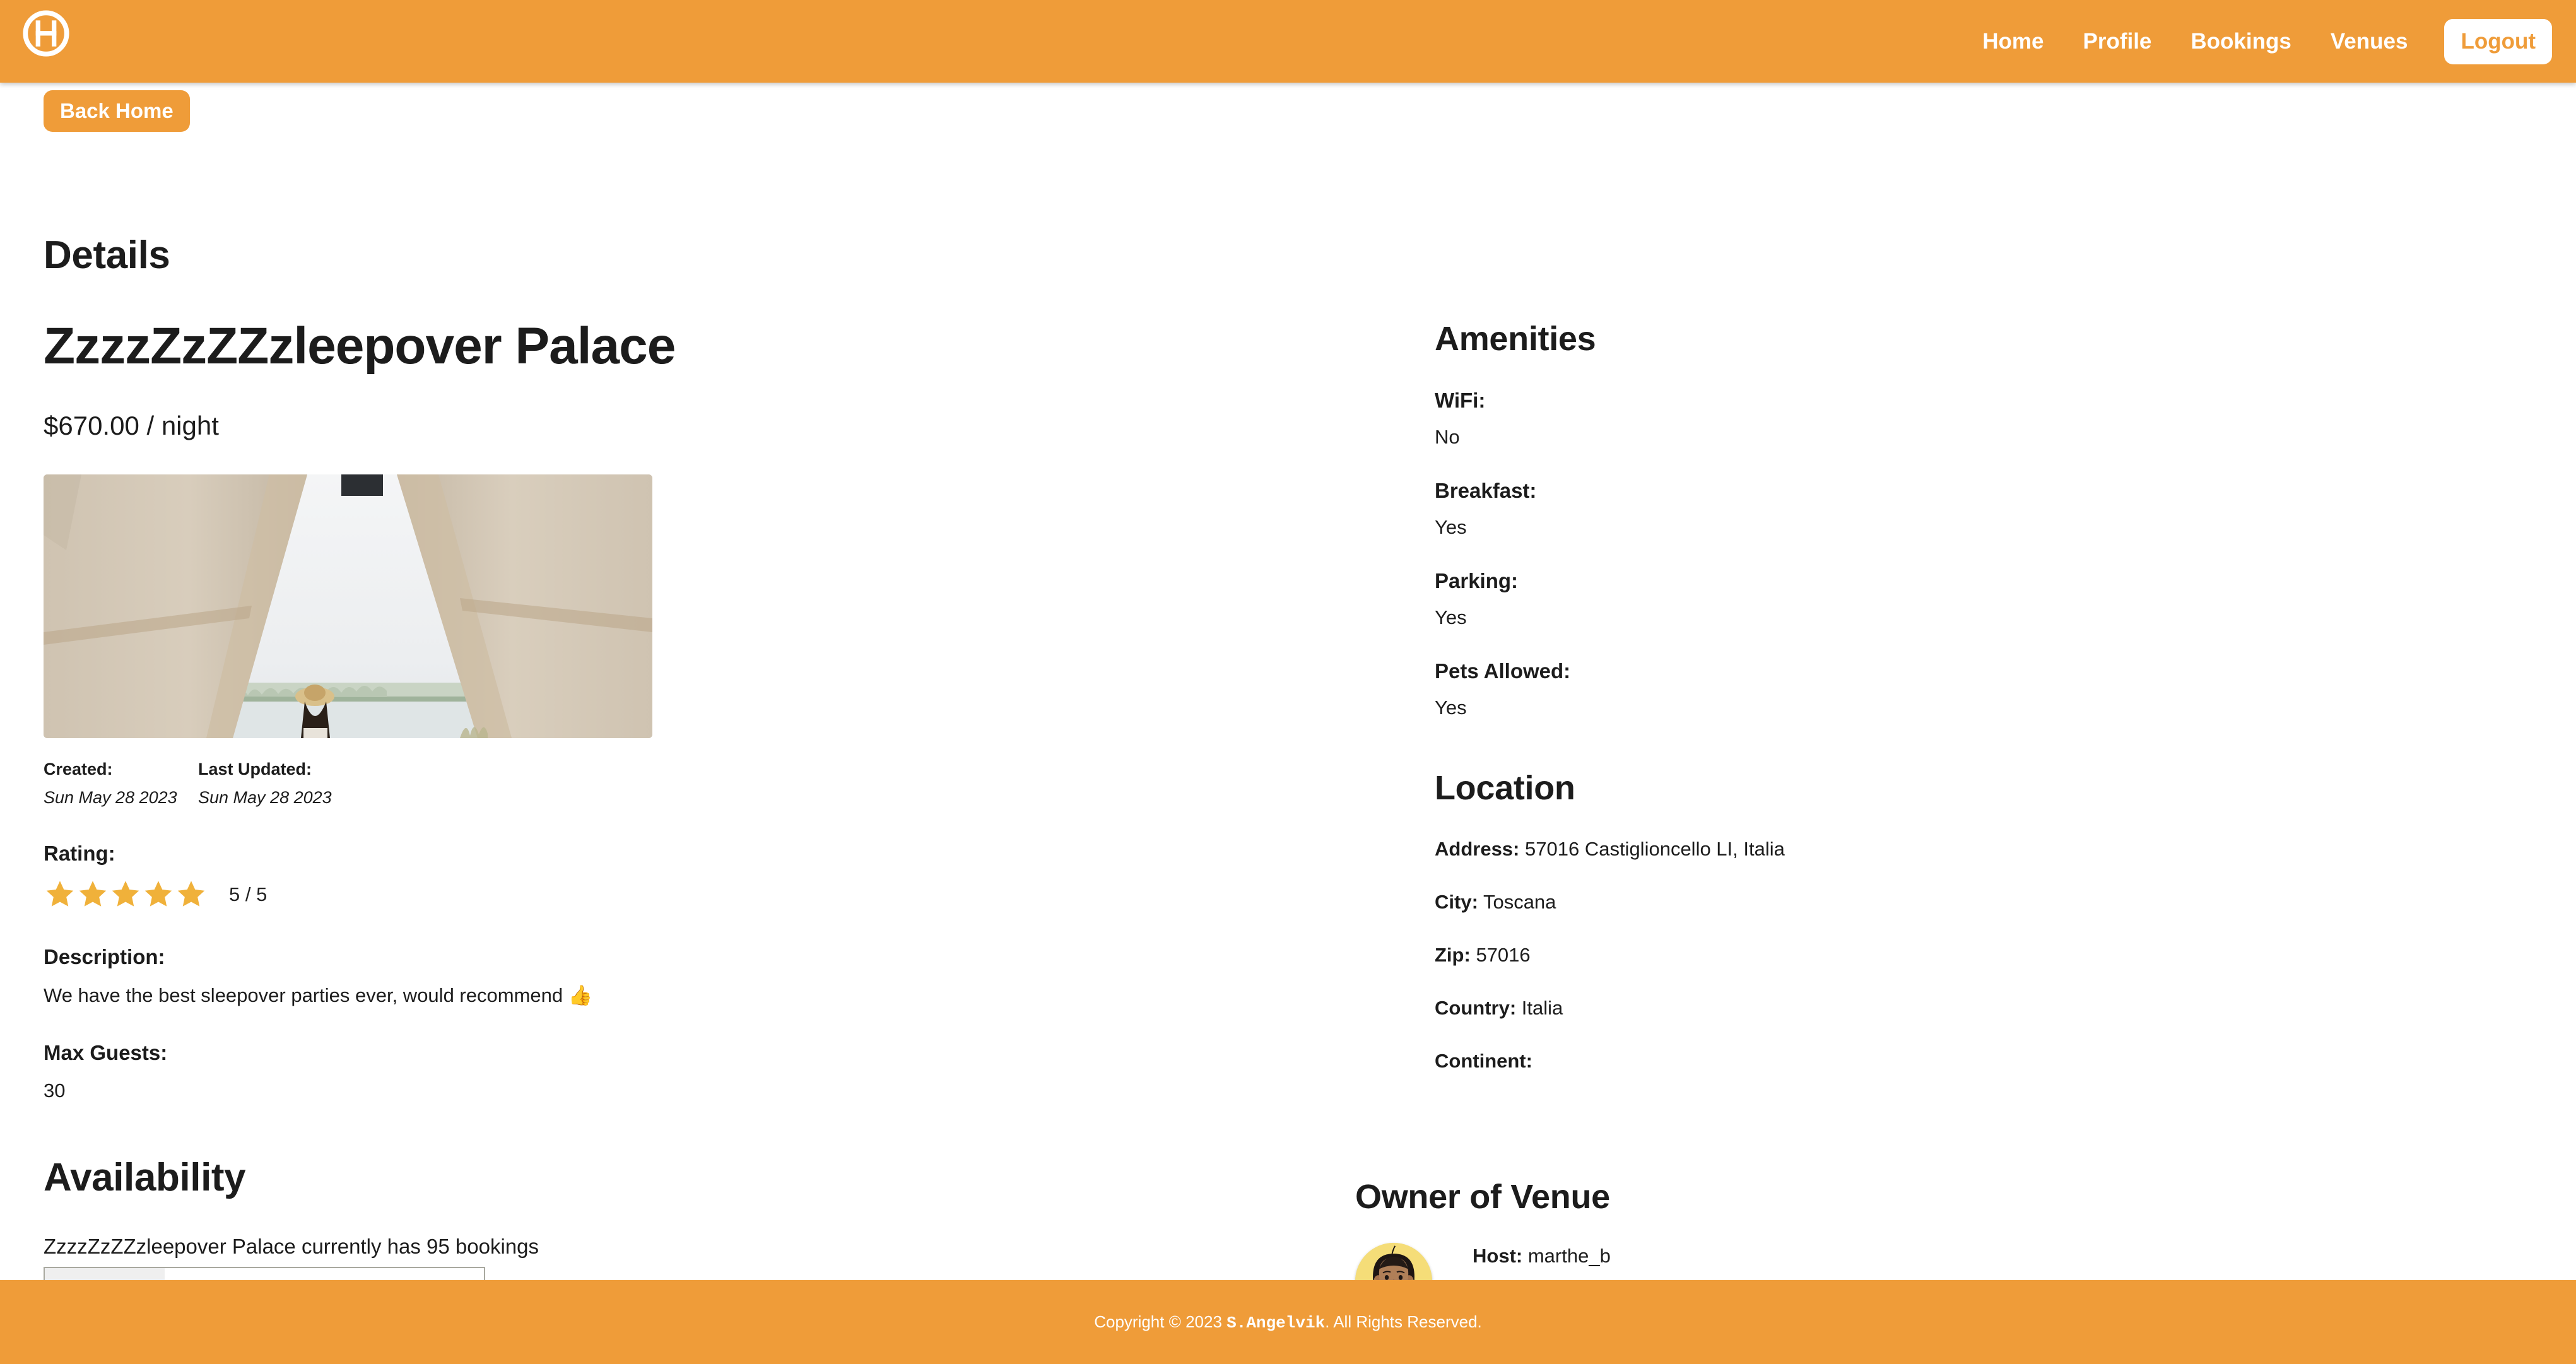 This screenshot has width=2576, height=1364. What do you see at coordinates (106, 1053) in the screenshot?
I see `max-guests-label: Max Guests:` at bounding box center [106, 1053].